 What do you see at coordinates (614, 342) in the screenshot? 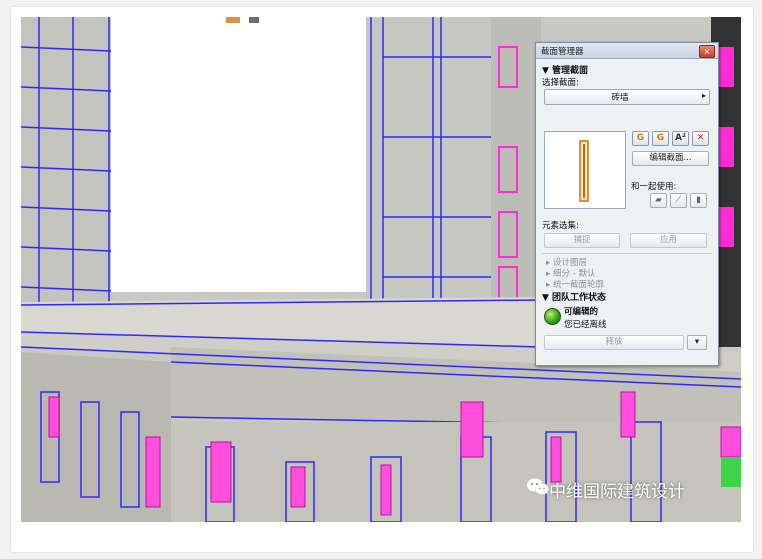
I see `release-button: 释放` at bounding box center [614, 342].